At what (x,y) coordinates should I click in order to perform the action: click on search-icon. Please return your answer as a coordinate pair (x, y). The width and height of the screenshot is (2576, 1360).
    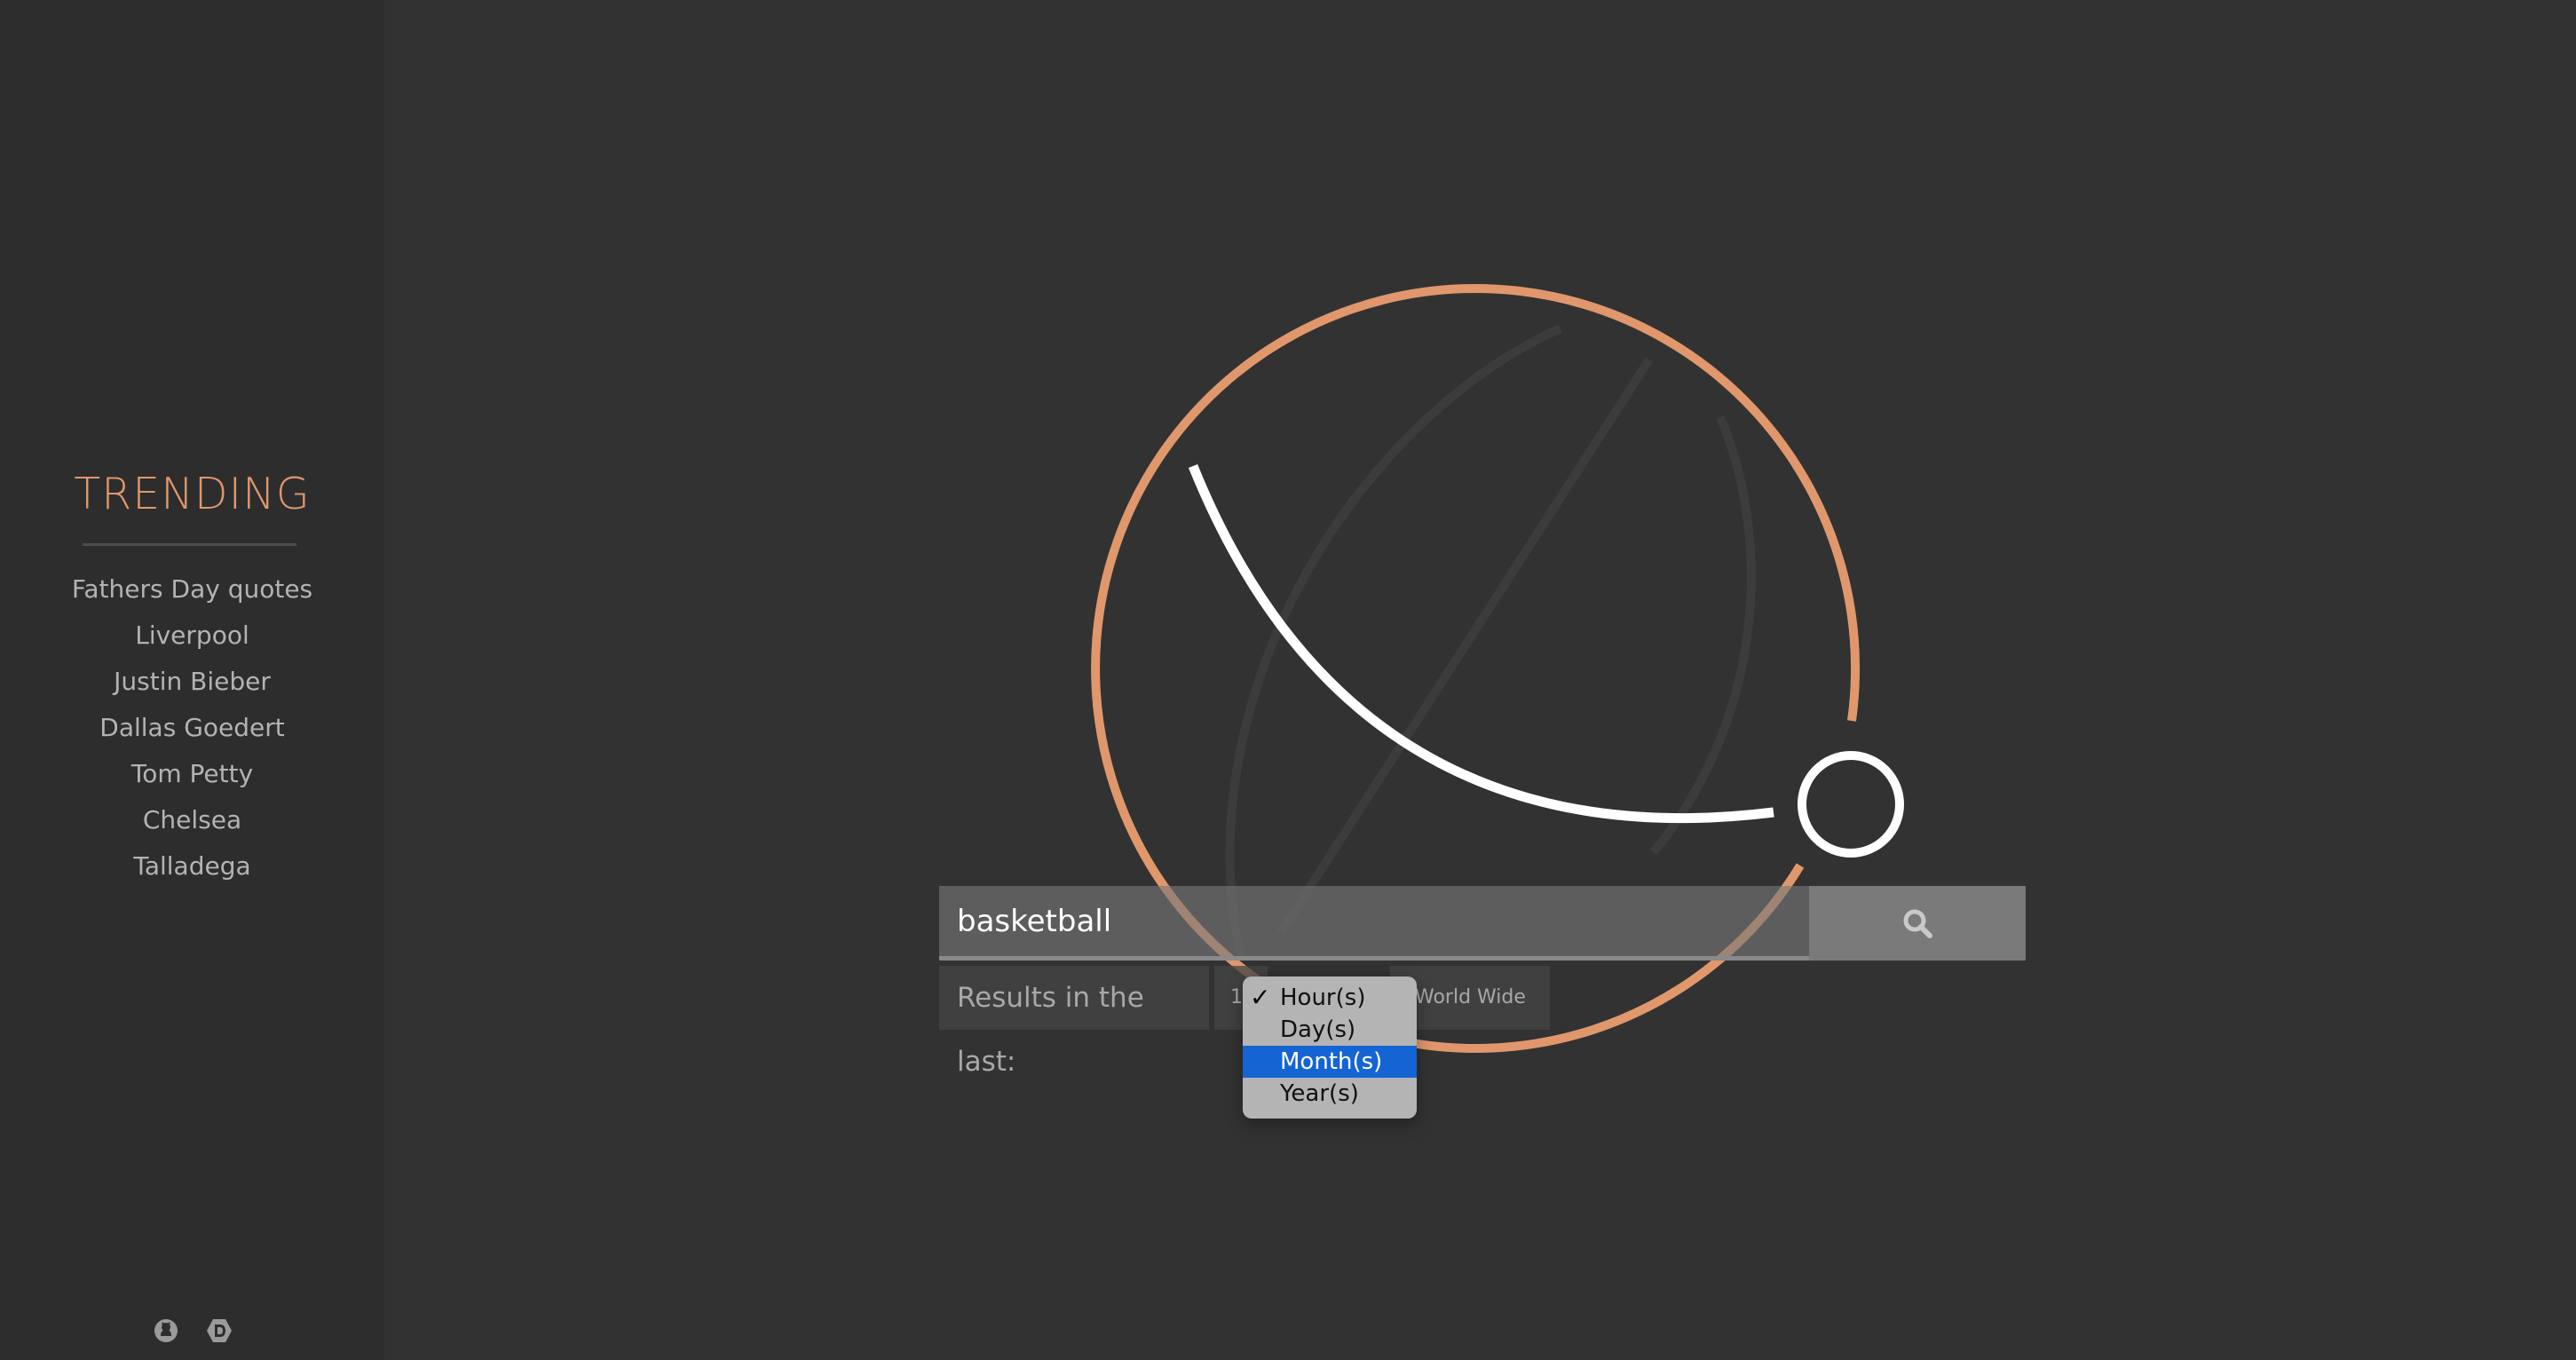
    Looking at the image, I should click on (1917, 924).